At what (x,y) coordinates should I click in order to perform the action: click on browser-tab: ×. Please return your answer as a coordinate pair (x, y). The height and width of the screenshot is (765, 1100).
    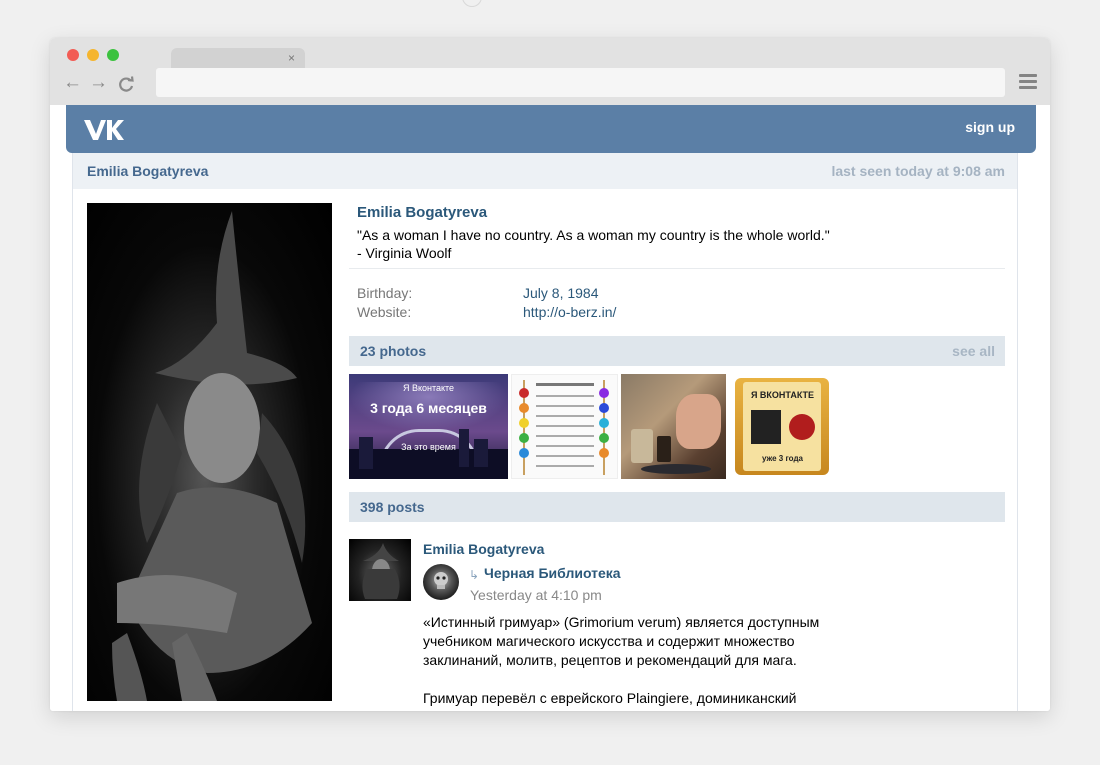
    Looking at the image, I should click on (238, 58).